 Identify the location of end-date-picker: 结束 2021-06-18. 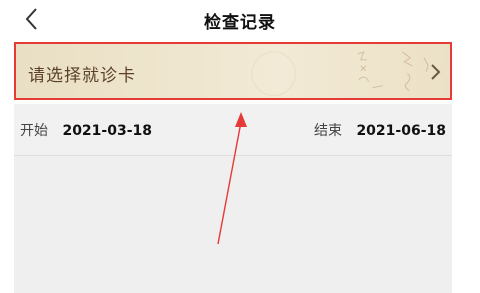
(380, 130).